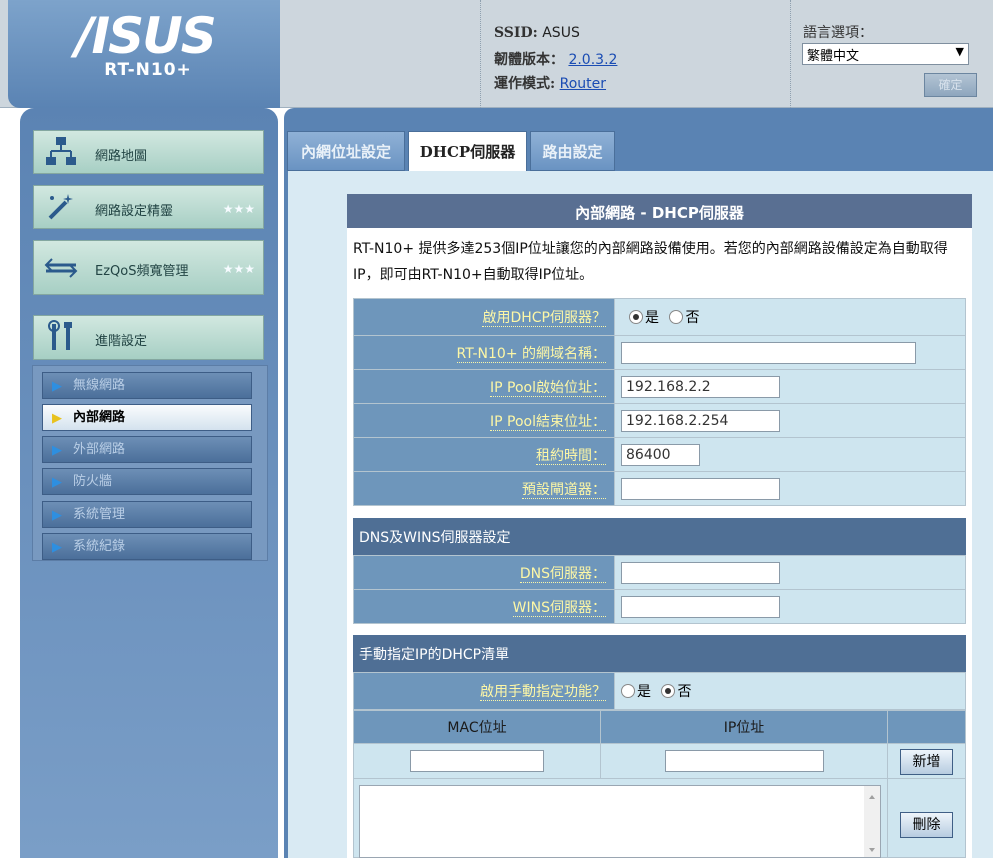 The width and height of the screenshot is (993, 858). What do you see at coordinates (926, 825) in the screenshot?
I see `delete-button: 刪除` at bounding box center [926, 825].